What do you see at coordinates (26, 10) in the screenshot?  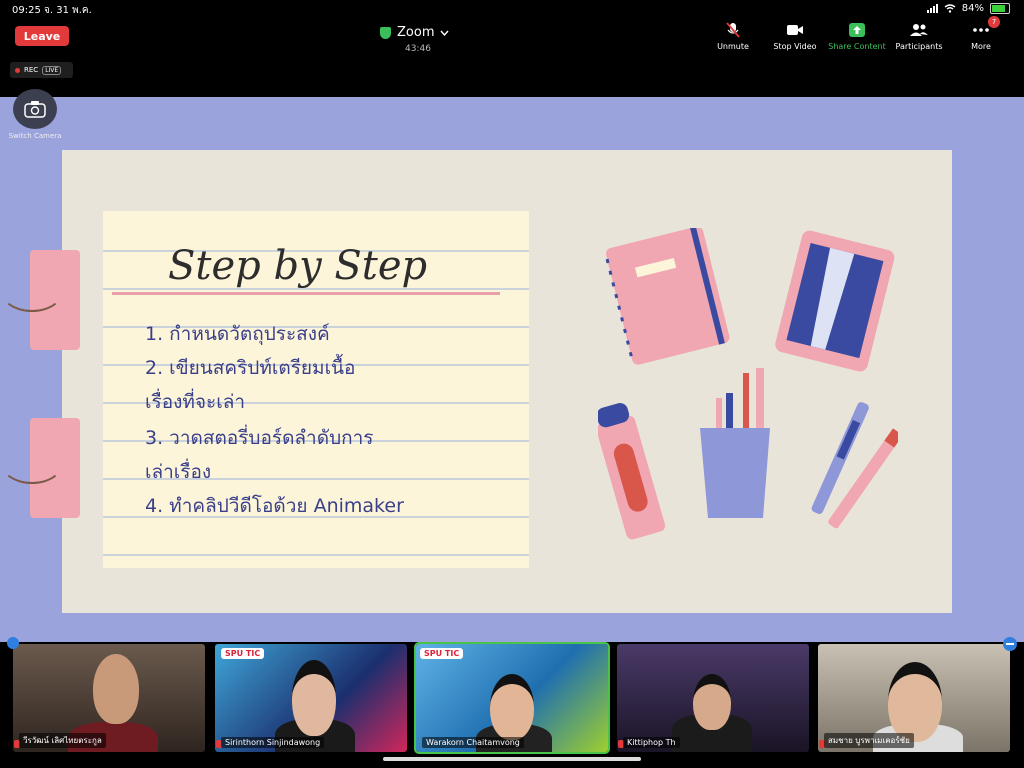 I see `status-time: 09:25` at bounding box center [26, 10].